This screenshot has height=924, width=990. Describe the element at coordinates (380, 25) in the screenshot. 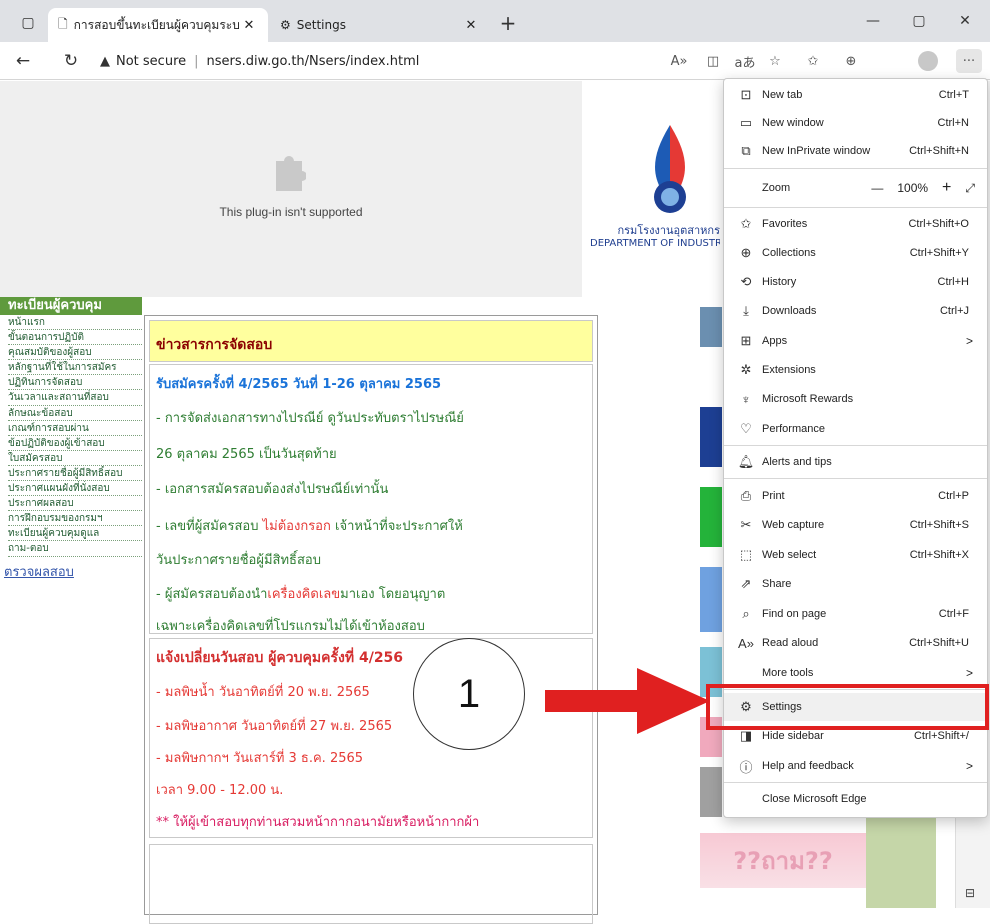

I see `tab-settings: ⚙ Settings ✕` at that location.